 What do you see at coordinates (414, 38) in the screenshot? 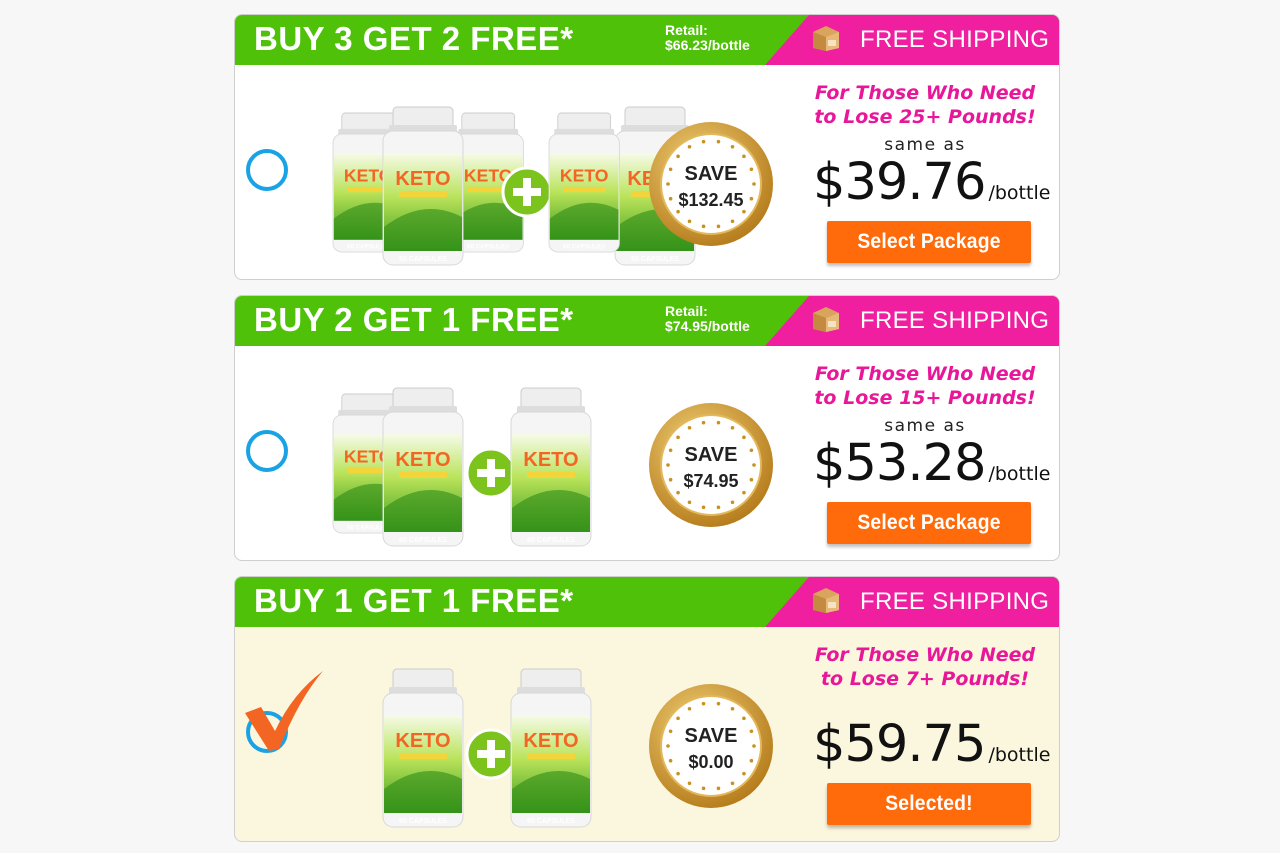
I see `package-title: BUY 3 GET 2 FREE*` at bounding box center [414, 38].